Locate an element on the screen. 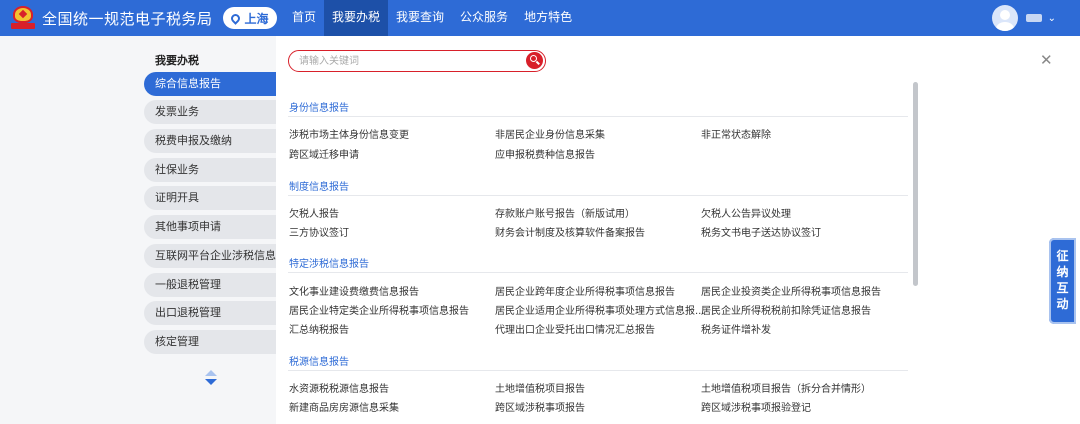 The width and height of the screenshot is (1080, 424). sidebar-item-invoice: 发票业务 is located at coordinates (210, 112).